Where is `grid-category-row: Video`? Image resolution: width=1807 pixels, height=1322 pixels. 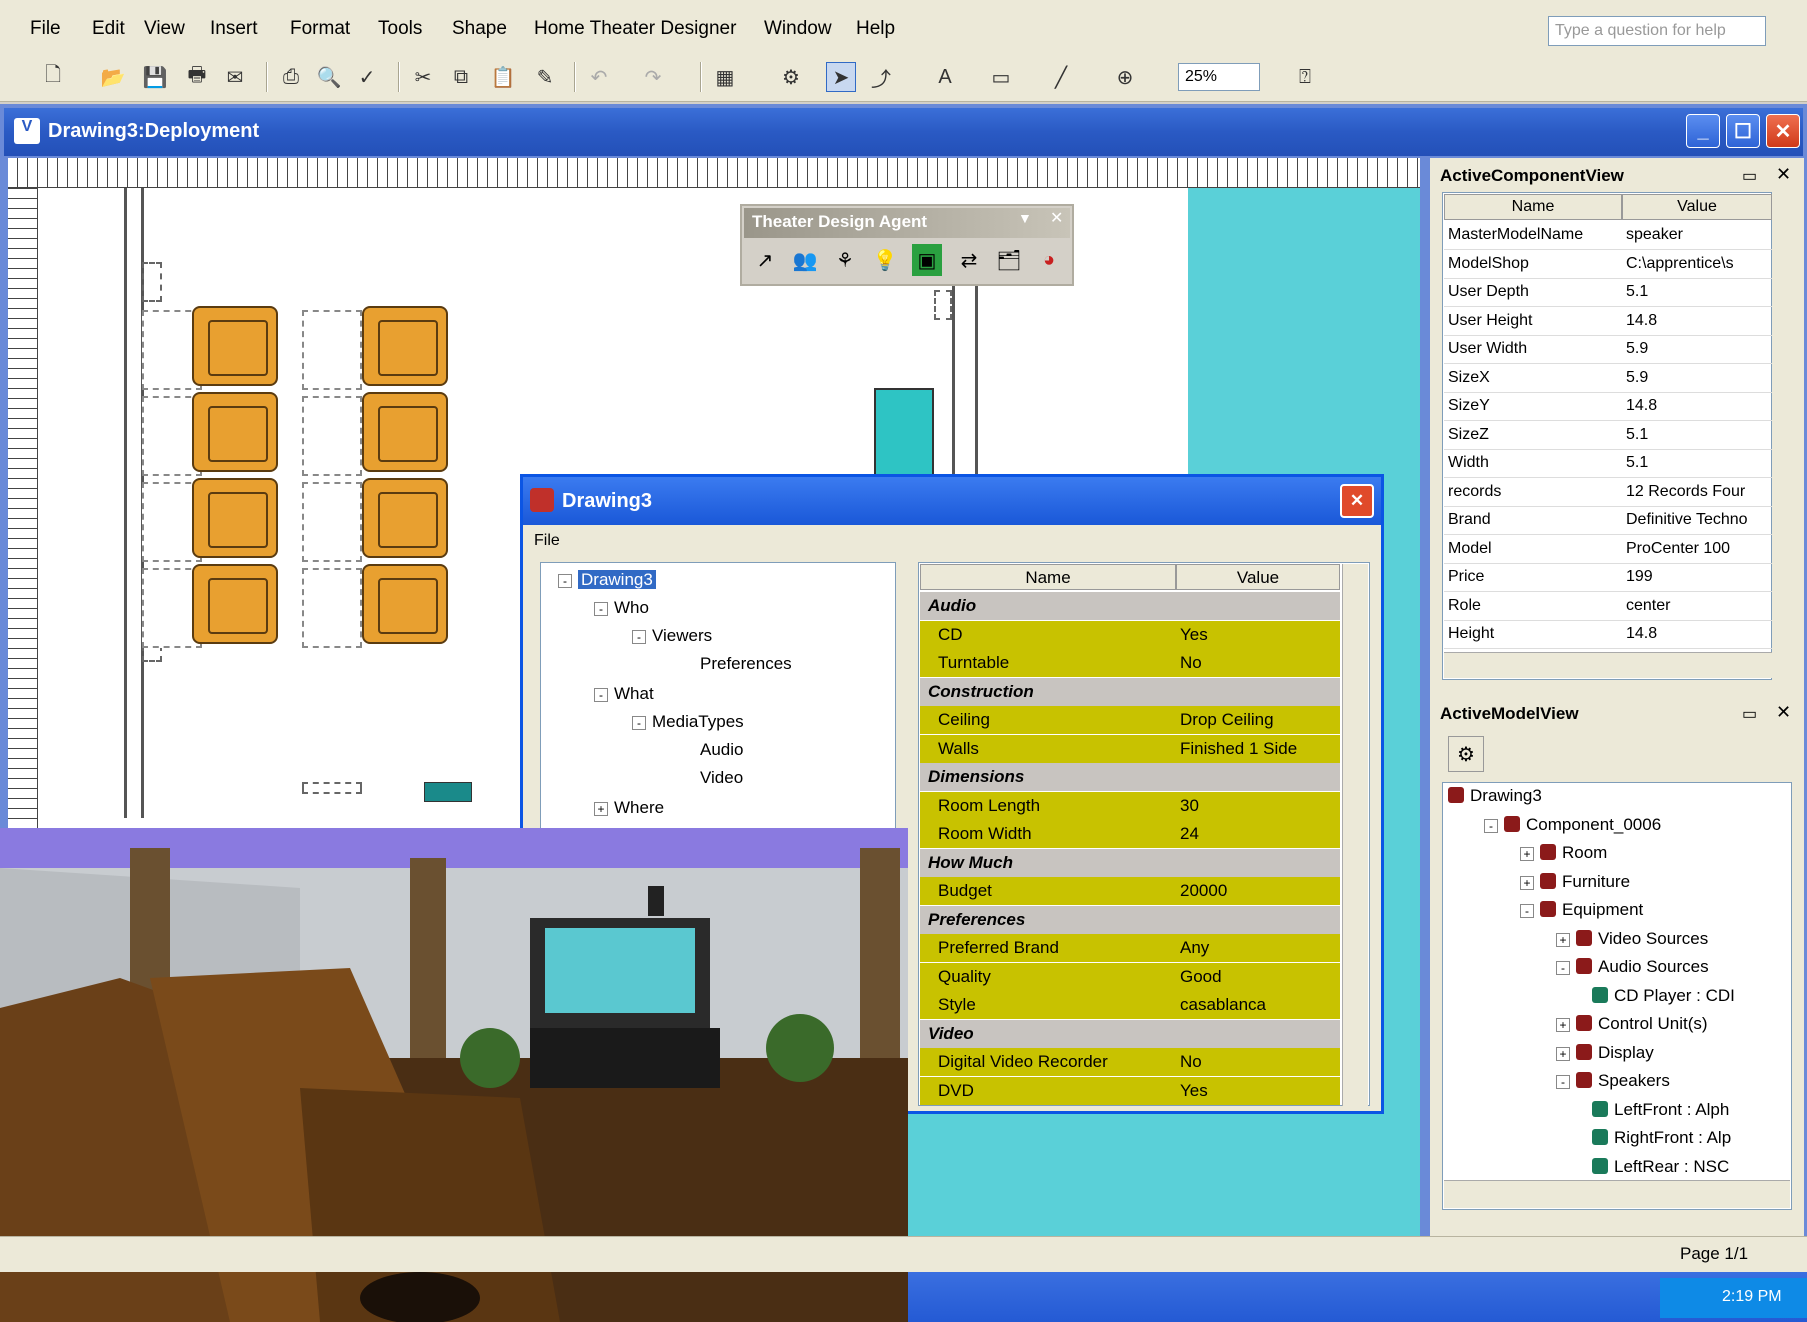 grid-category-row: Video is located at coordinates (1130, 1033).